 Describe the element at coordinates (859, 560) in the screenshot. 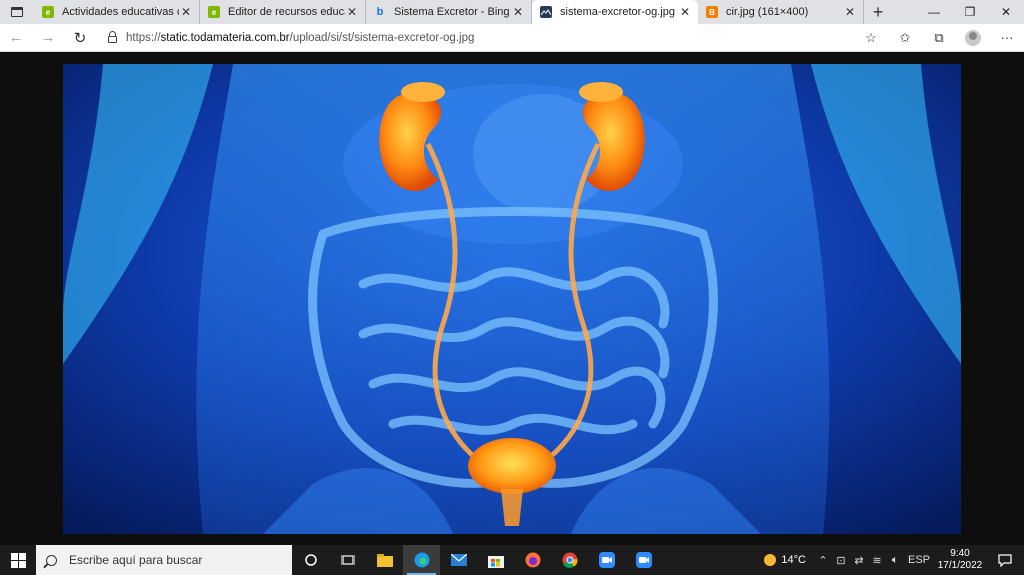

I see `input-method-icon: ⇄` at that location.